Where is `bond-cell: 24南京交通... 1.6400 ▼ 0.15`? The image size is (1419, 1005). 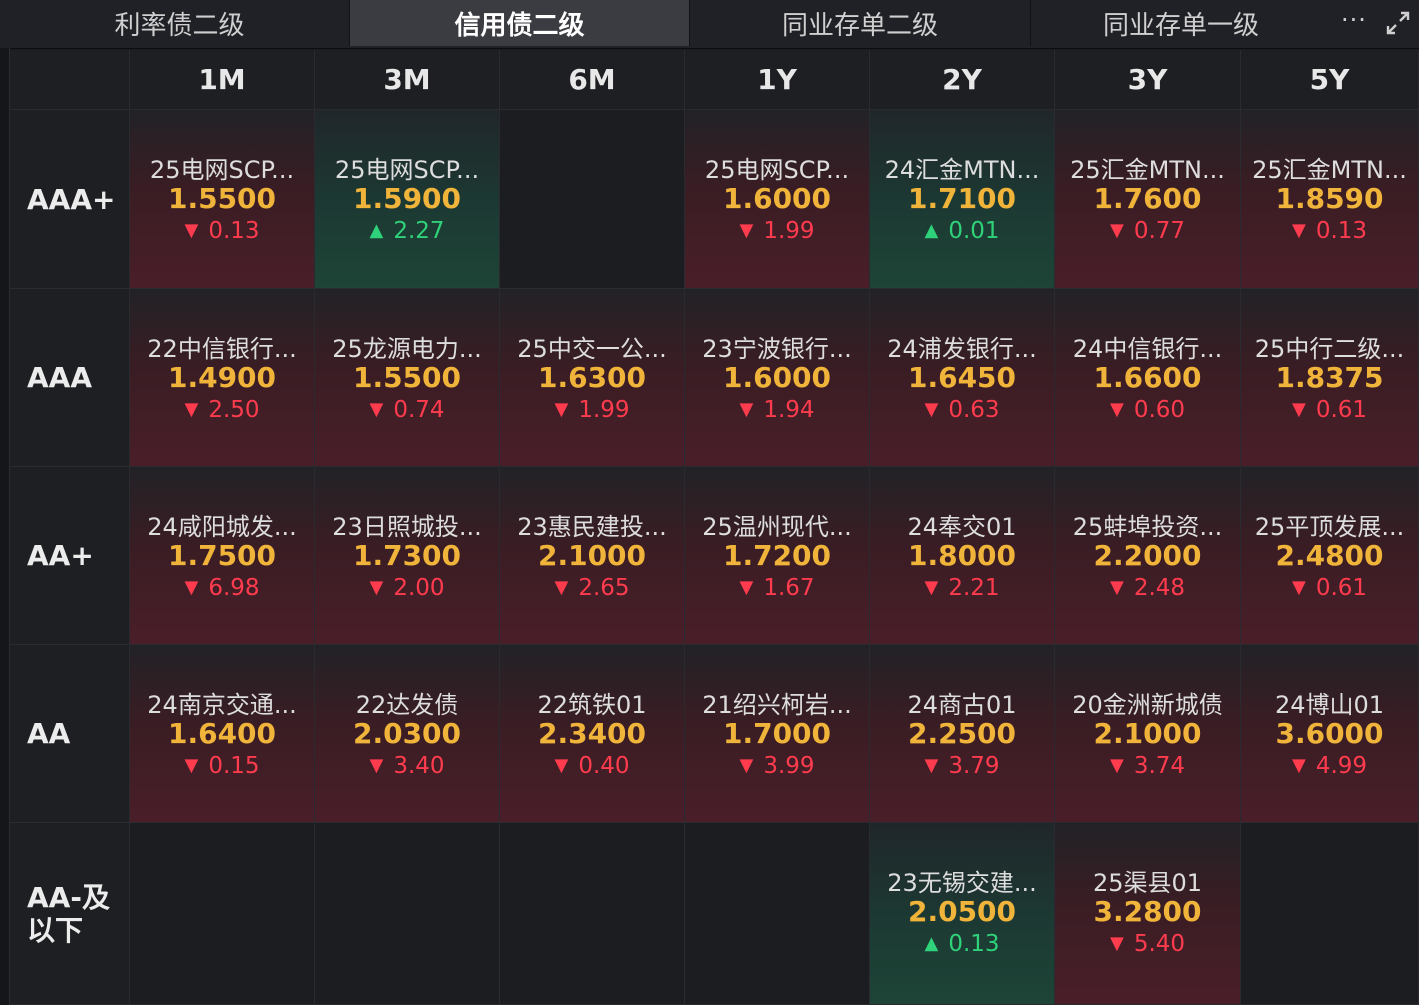 bond-cell: 24南京交通... 1.6400 ▼ 0.15 is located at coordinates (222, 734).